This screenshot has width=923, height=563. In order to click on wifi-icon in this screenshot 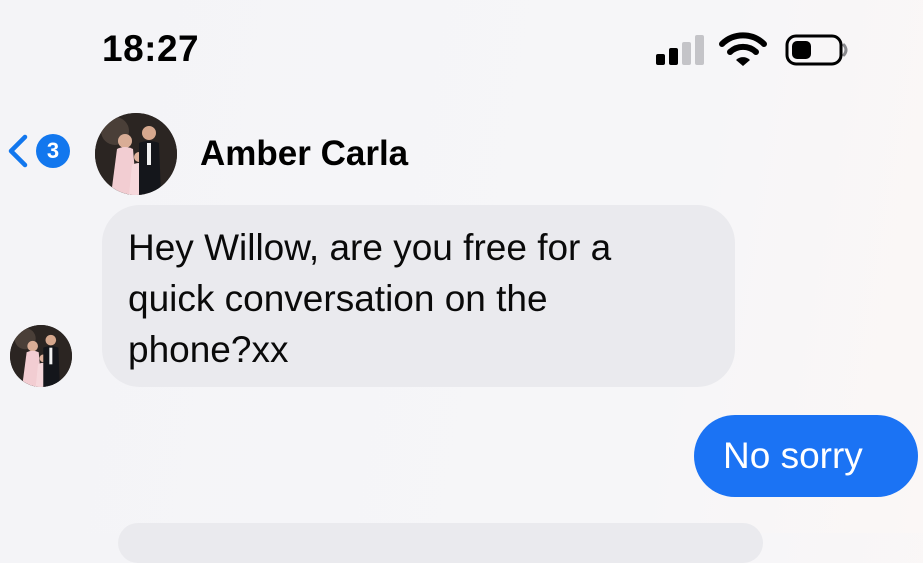, I will do `click(743, 49)`.